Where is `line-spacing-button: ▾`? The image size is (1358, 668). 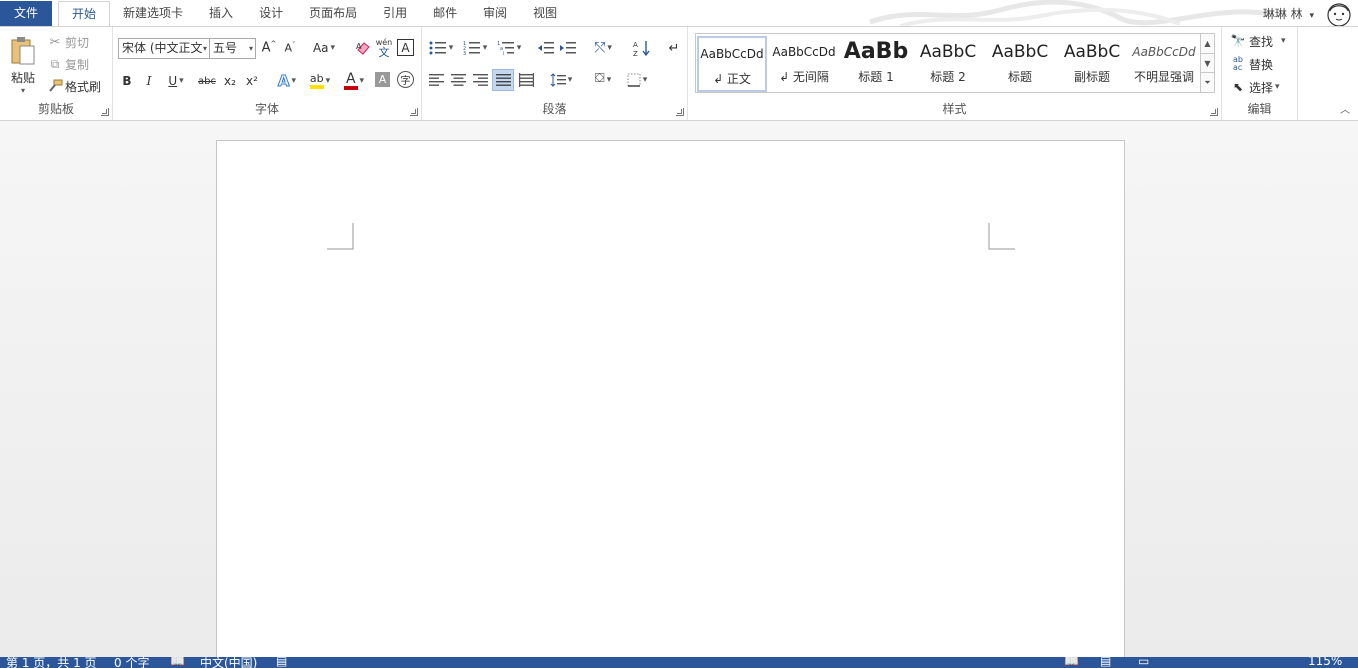 line-spacing-button: ▾ is located at coordinates (561, 80).